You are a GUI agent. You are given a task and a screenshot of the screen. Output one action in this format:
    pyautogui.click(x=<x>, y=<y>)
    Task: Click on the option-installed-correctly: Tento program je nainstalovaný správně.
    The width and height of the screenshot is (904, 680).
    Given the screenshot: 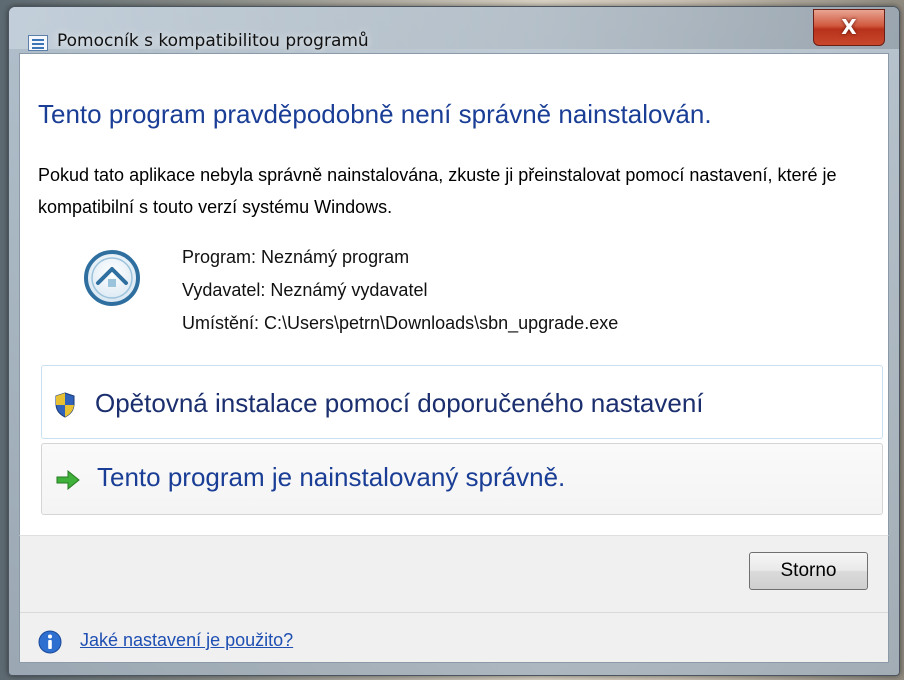 What is the action you would take?
    pyautogui.click(x=462, y=479)
    